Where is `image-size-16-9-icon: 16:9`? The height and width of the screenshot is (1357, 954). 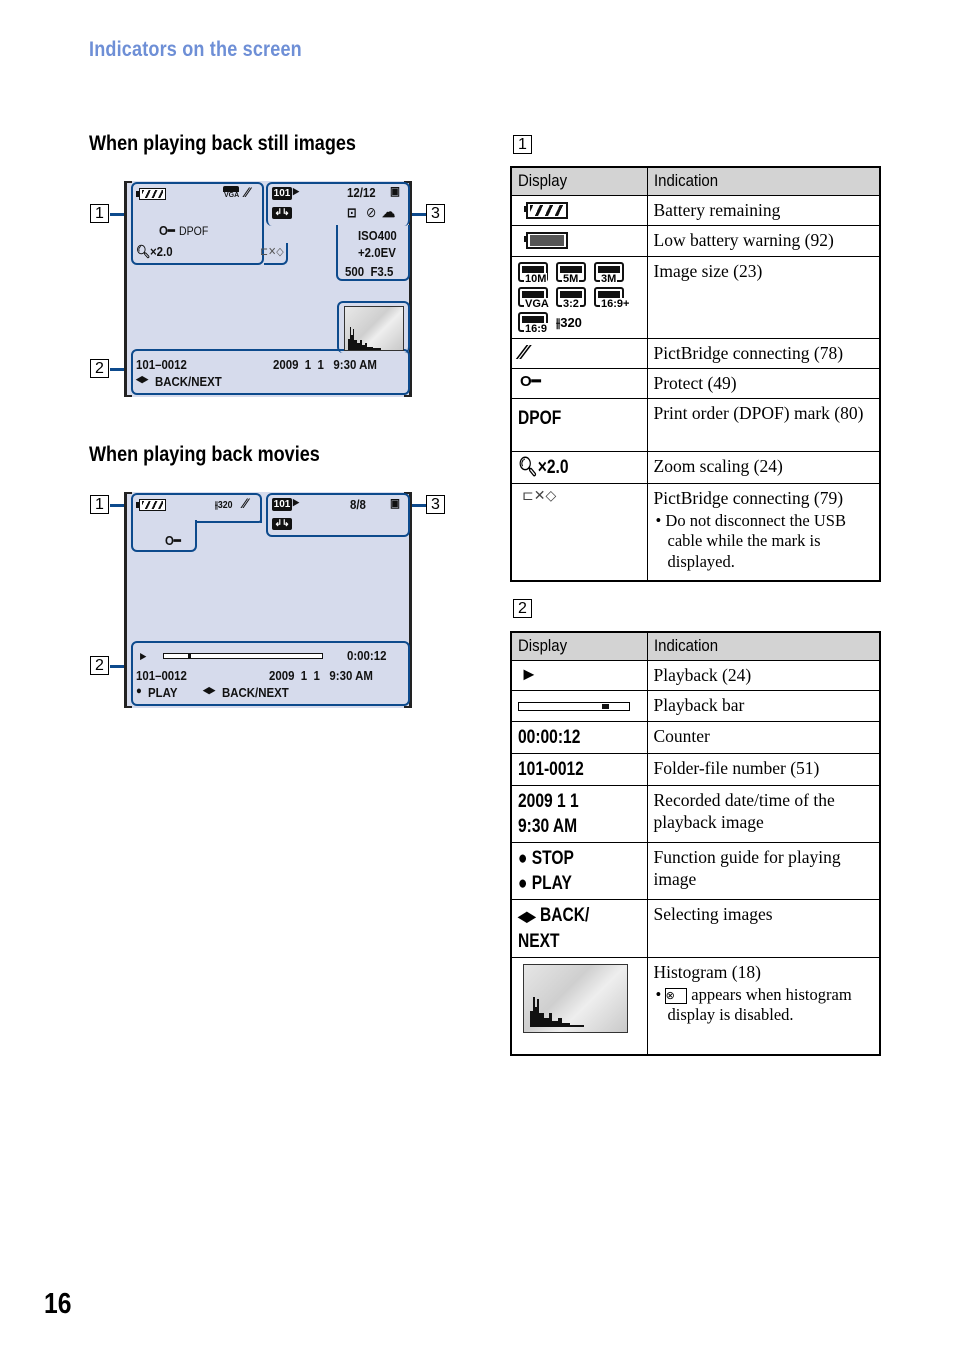 image-size-16-9-icon: 16:9 is located at coordinates (533, 323).